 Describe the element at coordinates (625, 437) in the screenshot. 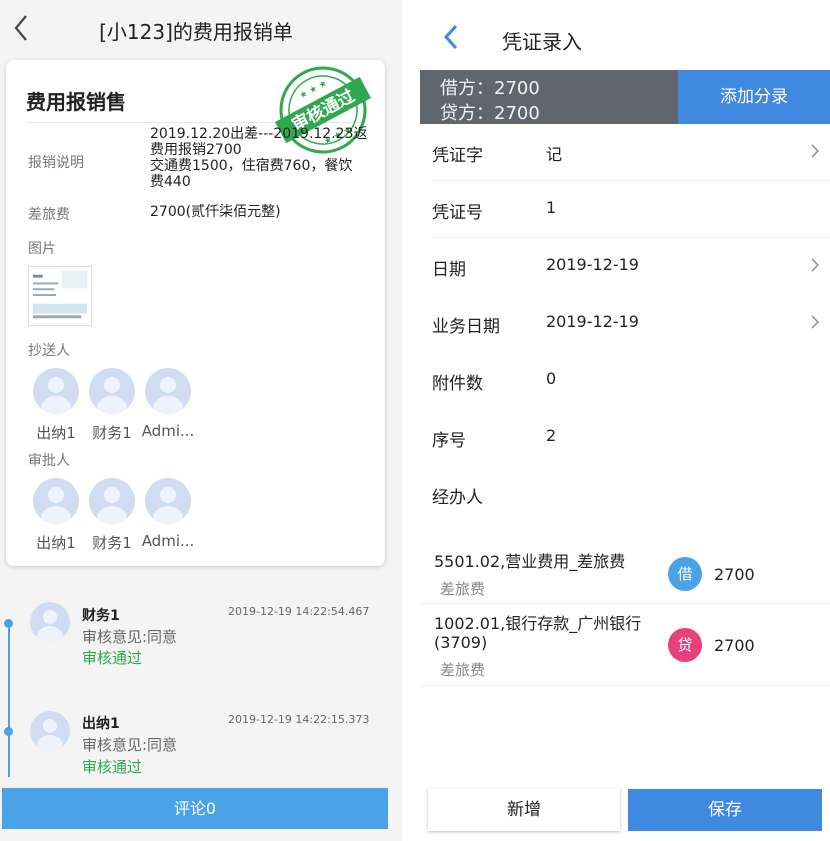

I see `field-sequence: 序号 2` at that location.